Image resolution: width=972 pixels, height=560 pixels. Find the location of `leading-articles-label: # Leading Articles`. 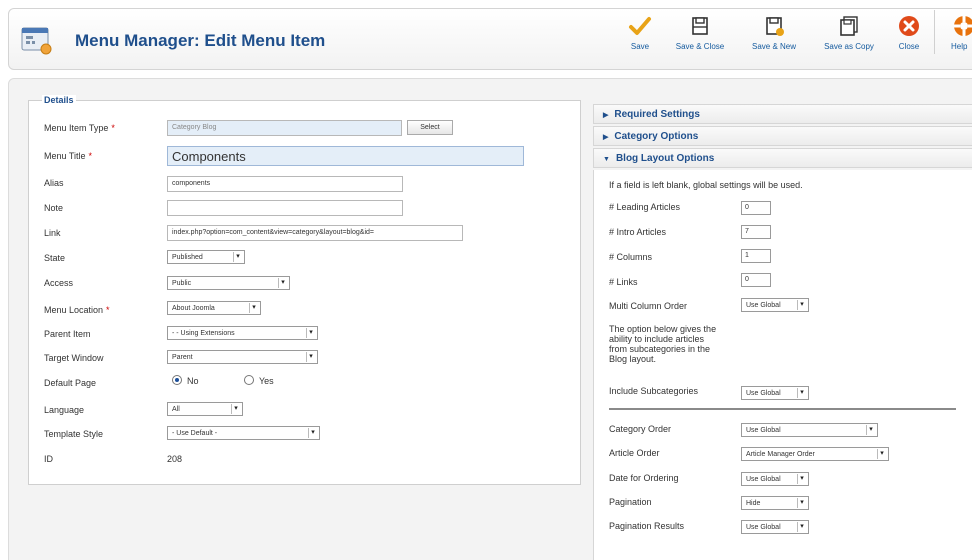

leading-articles-label: # Leading Articles is located at coordinates (645, 207).